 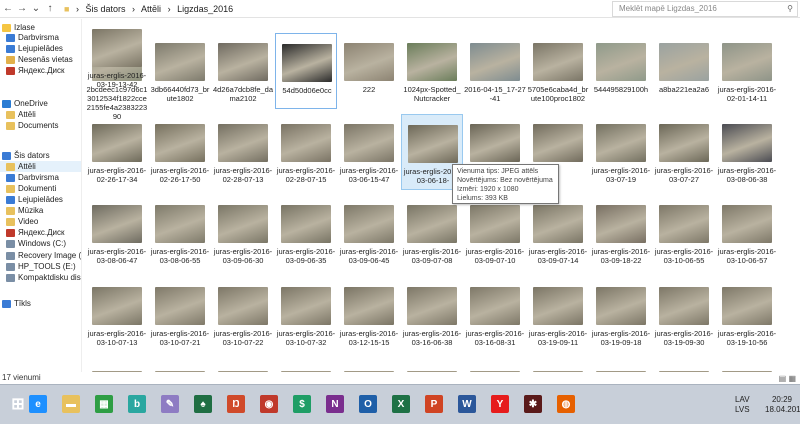 What do you see at coordinates (40, 103) in the screenshot?
I see `sidebar-item: OneDrive` at bounding box center [40, 103].